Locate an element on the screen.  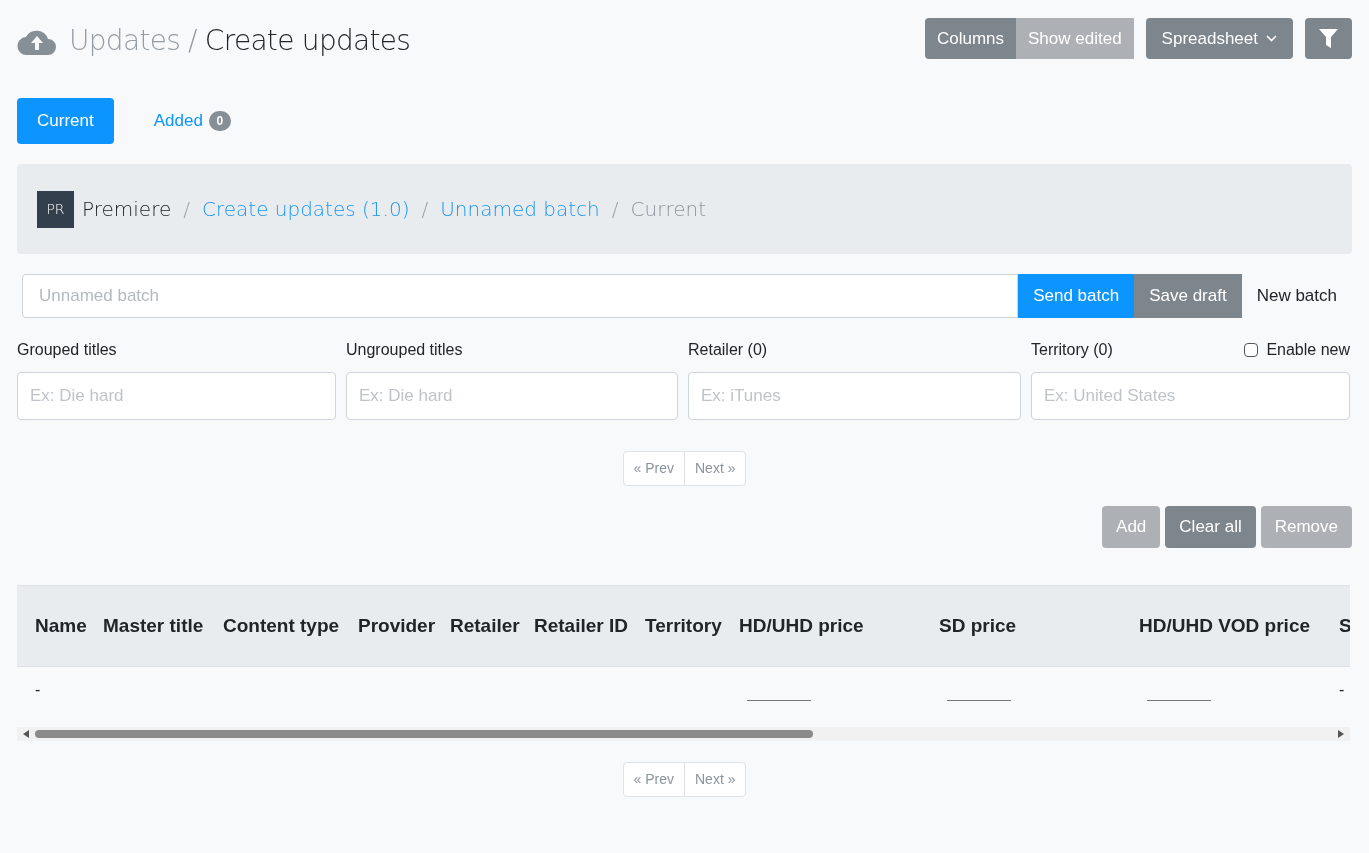
filter-button is located at coordinates (1328, 38).